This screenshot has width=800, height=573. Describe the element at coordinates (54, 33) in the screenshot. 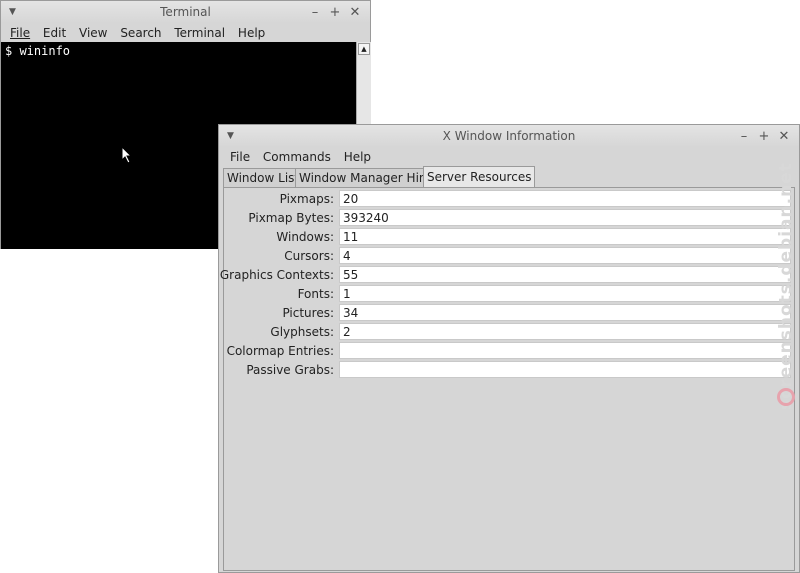

I see `menu-edit: Edit` at that location.